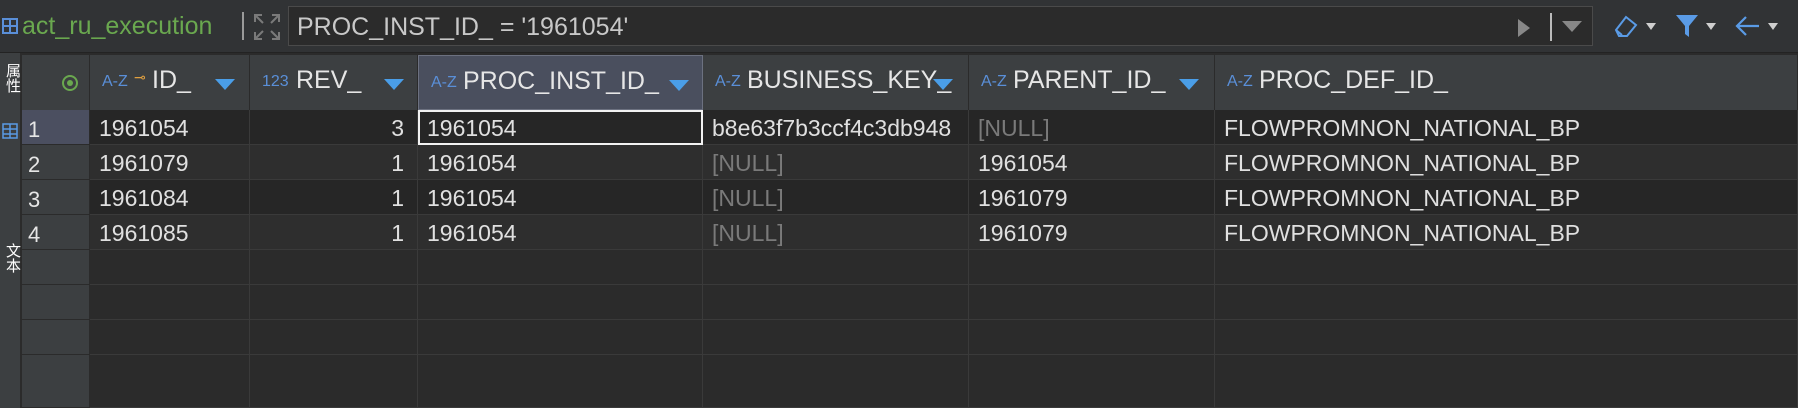  What do you see at coordinates (1092, 162) in the screenshot?
I see `cell-parent-id: 1961054` at bounding box center [1092, 162].